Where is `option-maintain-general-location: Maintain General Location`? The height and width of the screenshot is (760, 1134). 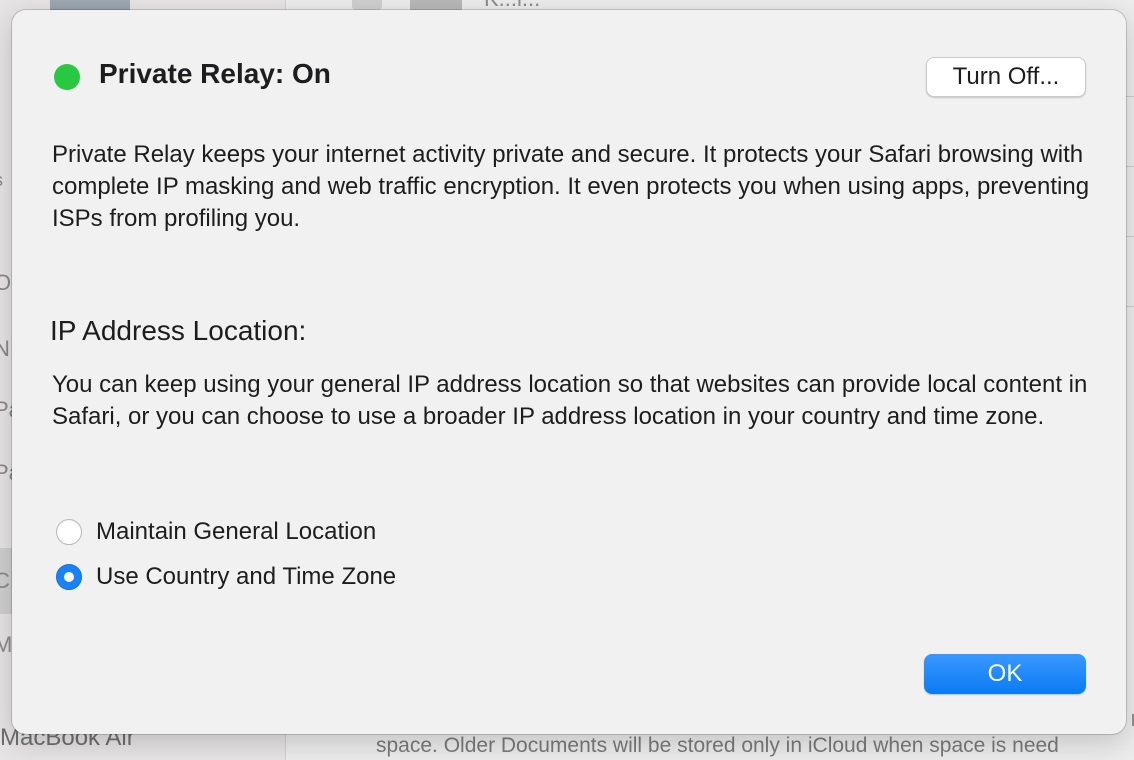
option-maintain-general-location: Maintain General Location is located at coordinates (216, 532).